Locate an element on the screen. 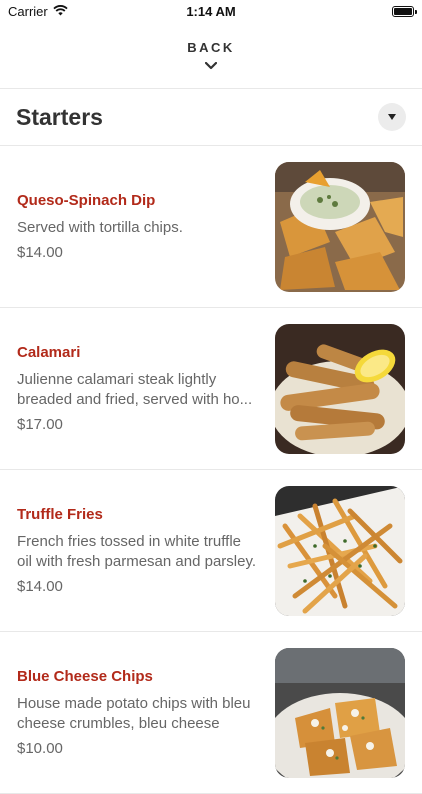 The height and width of the screenshot is (794, 422). menu-item-name: Blue Cheese Chips is located at coordinates (85, 676).